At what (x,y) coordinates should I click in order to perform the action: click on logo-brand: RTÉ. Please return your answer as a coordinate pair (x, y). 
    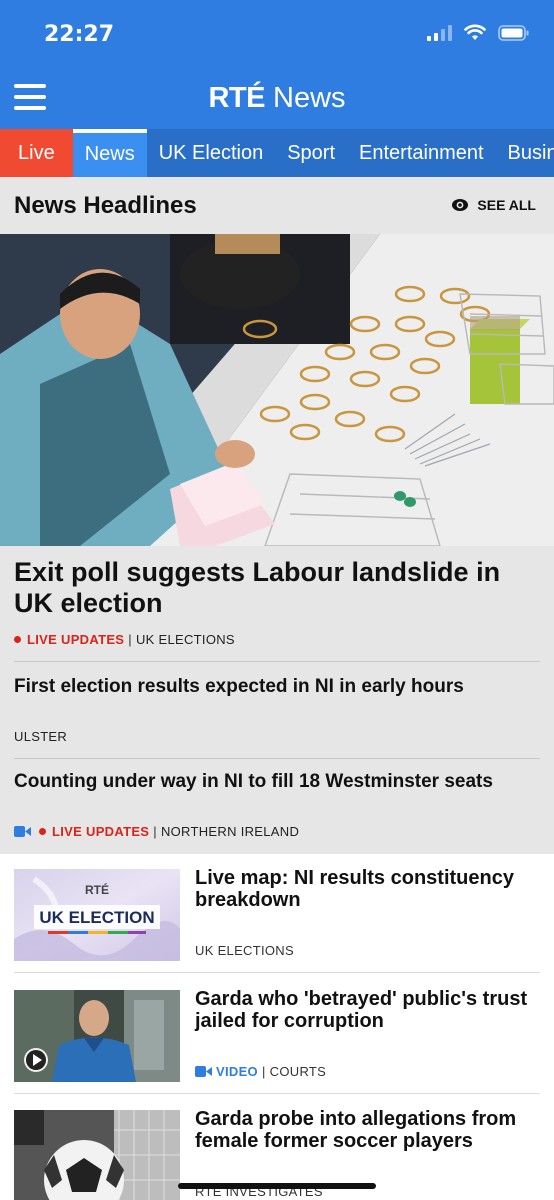
    Looking at the image, I should click on (236, 98).